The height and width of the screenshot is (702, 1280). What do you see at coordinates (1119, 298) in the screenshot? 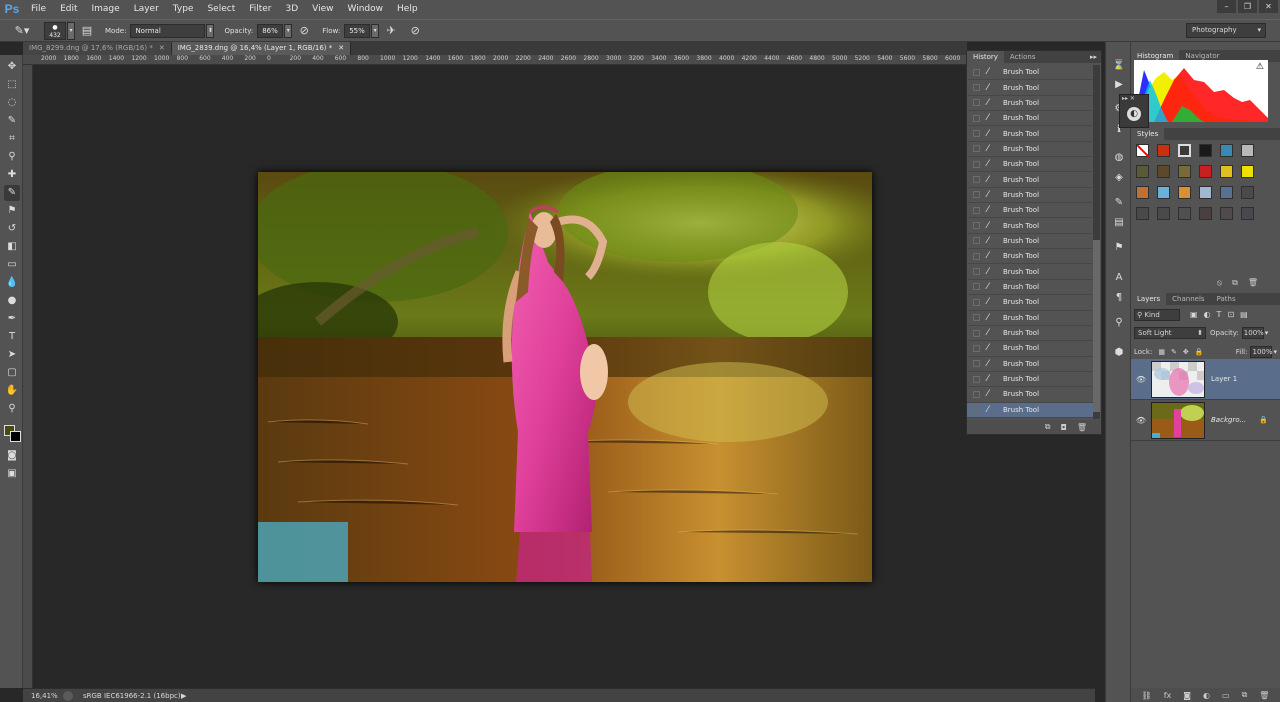
I see `paragraph-panel-icon: ¶` at bounding box center [1119, 298].